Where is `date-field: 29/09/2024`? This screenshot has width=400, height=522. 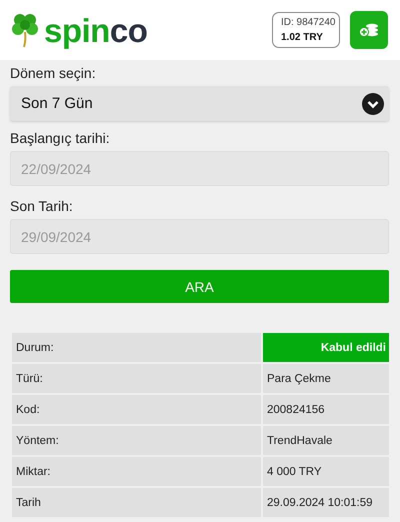
date-field: 29/09/2024 is located at coordinates (199, 236).